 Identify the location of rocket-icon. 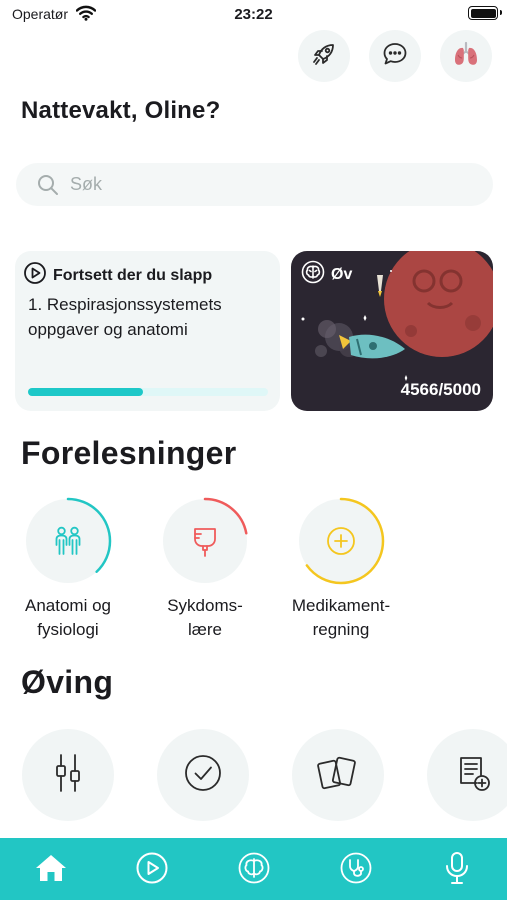
(324, 56).